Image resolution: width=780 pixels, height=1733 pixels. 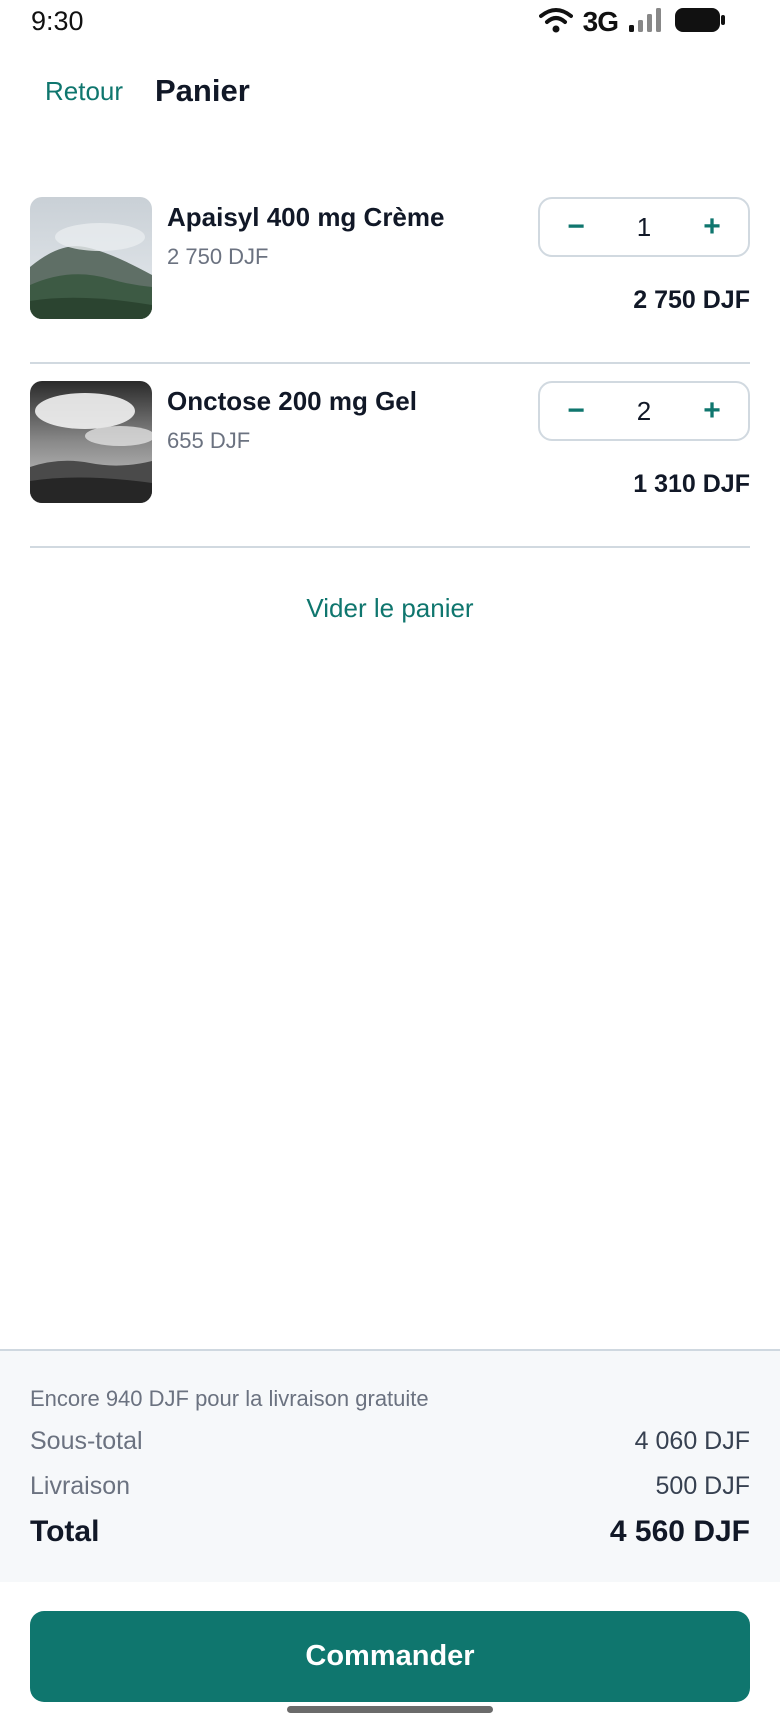 I want to click on wifi-icon, so click(x=555, y=22).